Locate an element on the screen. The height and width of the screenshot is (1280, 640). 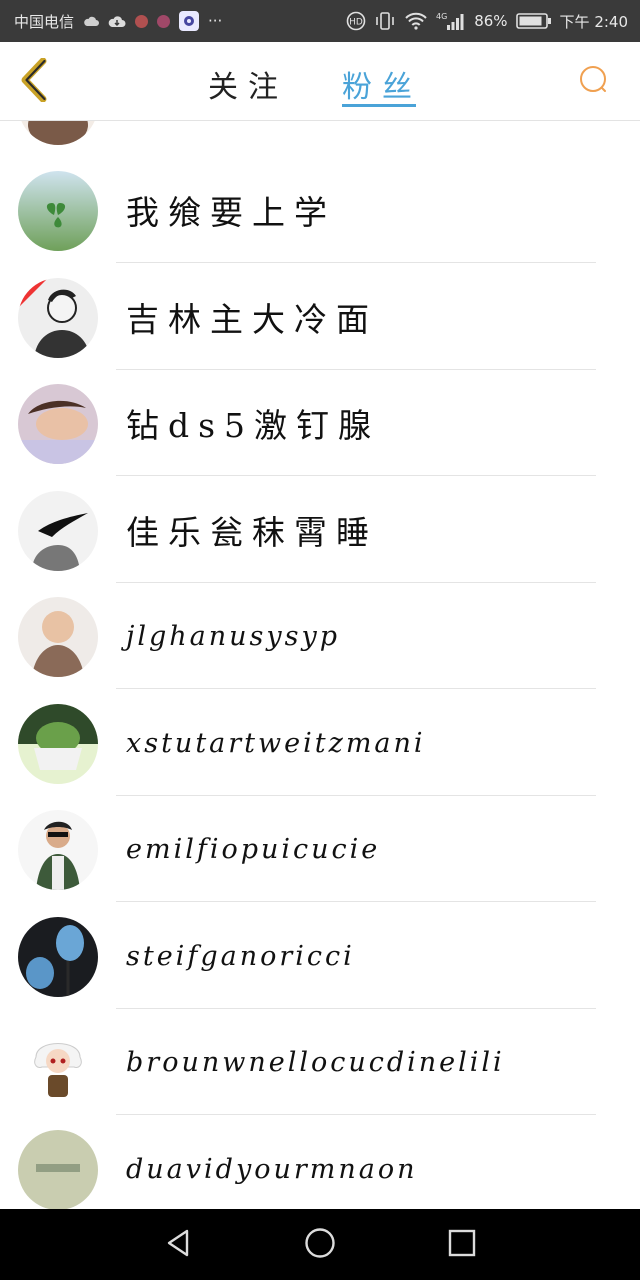
list-item: xstutartweitzmani is located at coordinates (320, 743).